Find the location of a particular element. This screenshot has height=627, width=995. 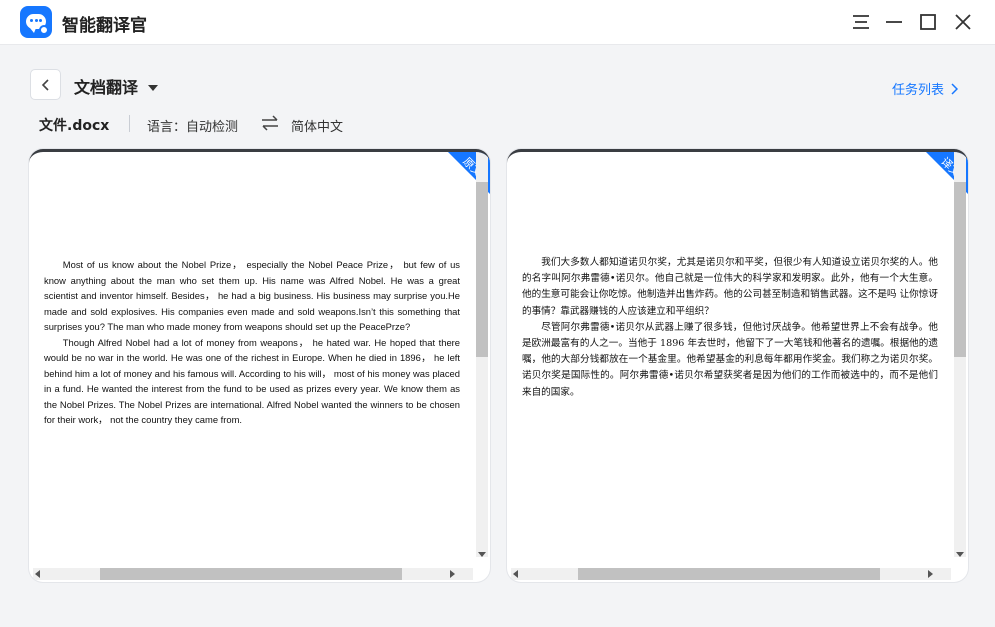

target-language-selector: 简体中文 is located at coordinates (317, 125).